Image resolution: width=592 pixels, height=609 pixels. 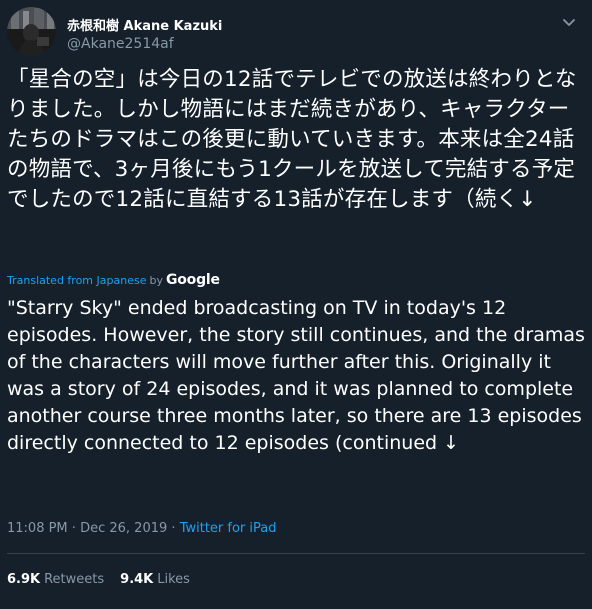 I want to click on translation-attribution: Translated from Japanese by Google, so click(x=113, y=281).